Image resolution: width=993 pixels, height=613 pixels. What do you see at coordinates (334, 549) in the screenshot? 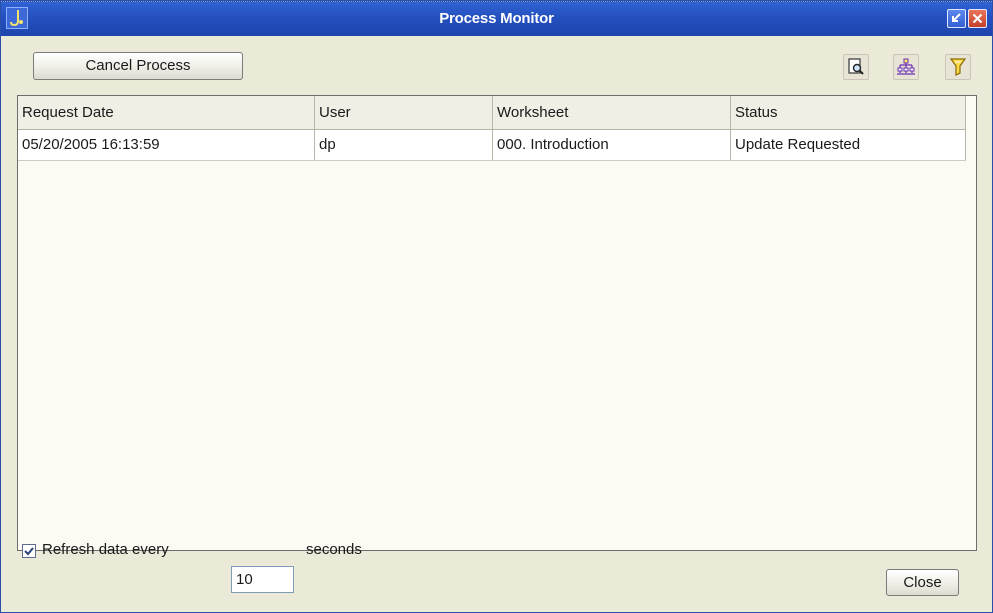
I see `seconds-label: seconds` at bounding box center [334, 549].